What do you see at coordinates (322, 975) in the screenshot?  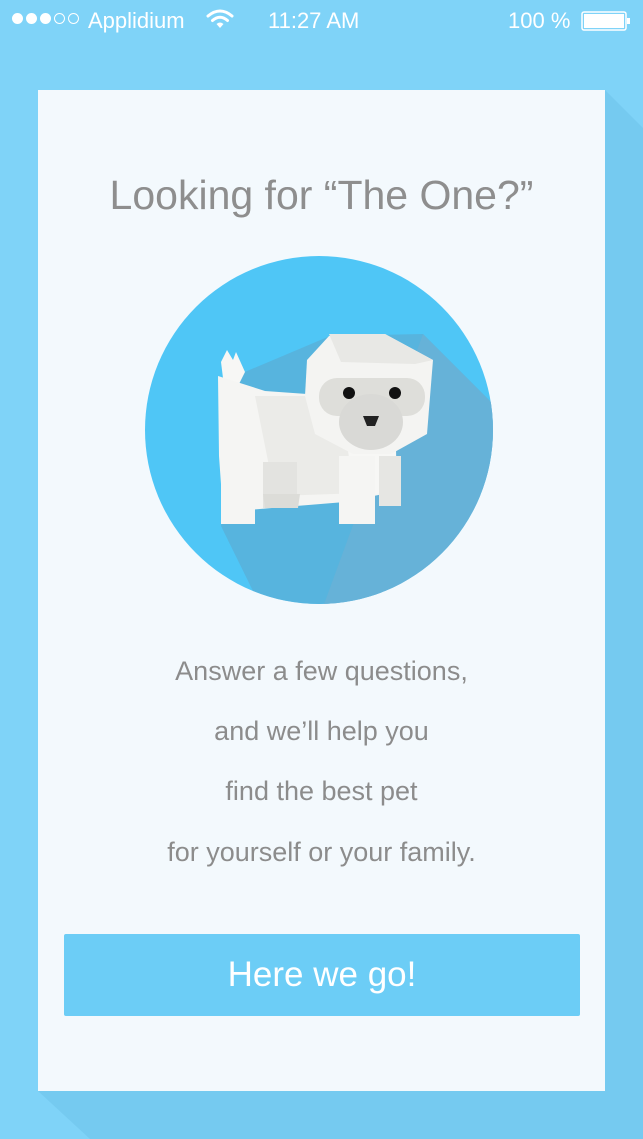 I see `here-we-go-button: Here we go!` at bounding box center [322, 975].